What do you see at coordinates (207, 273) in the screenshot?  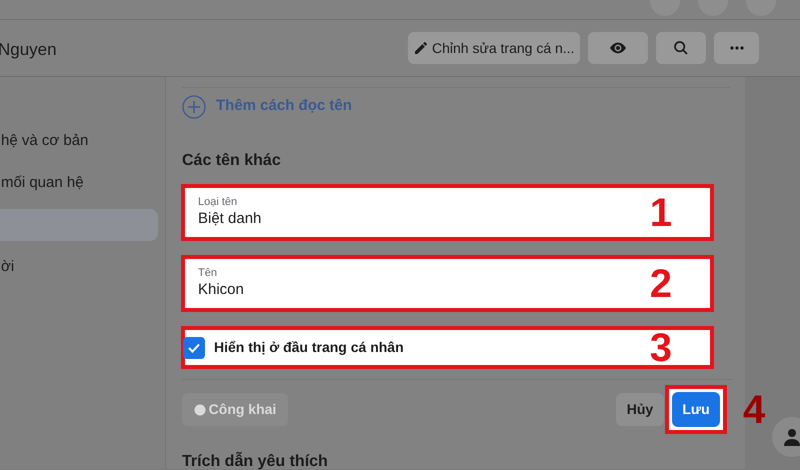 I see `field-label: Tên` at bounding box center [207, 273].